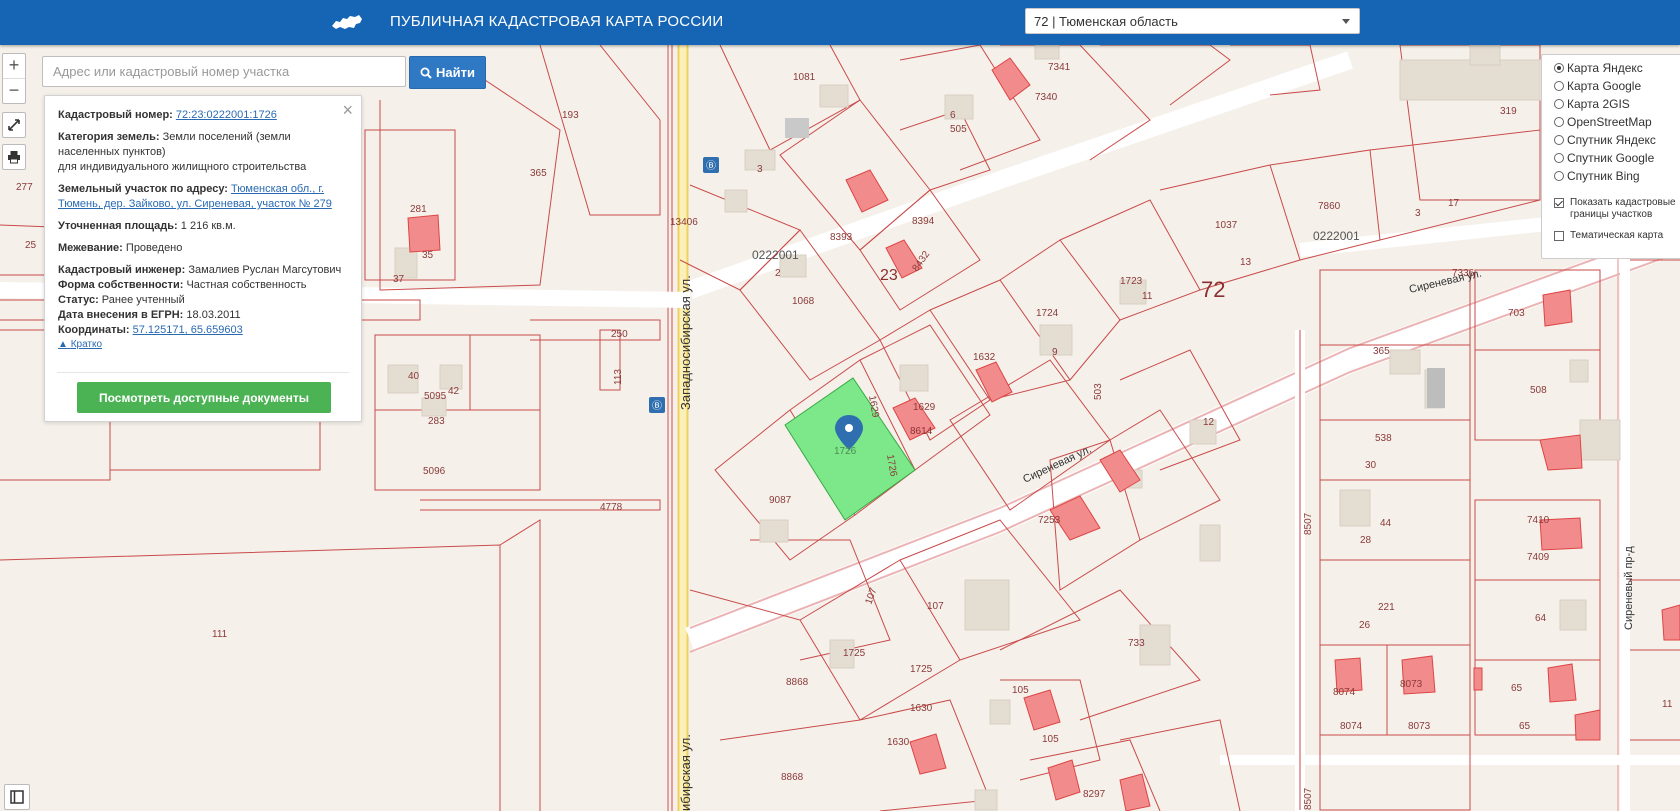 The height and width of the screenshot is (811, 1680). What do you see at coordinates (14, 125) in the screenshot?
I see `fullscreen-button` at bounding box center [14, 125].